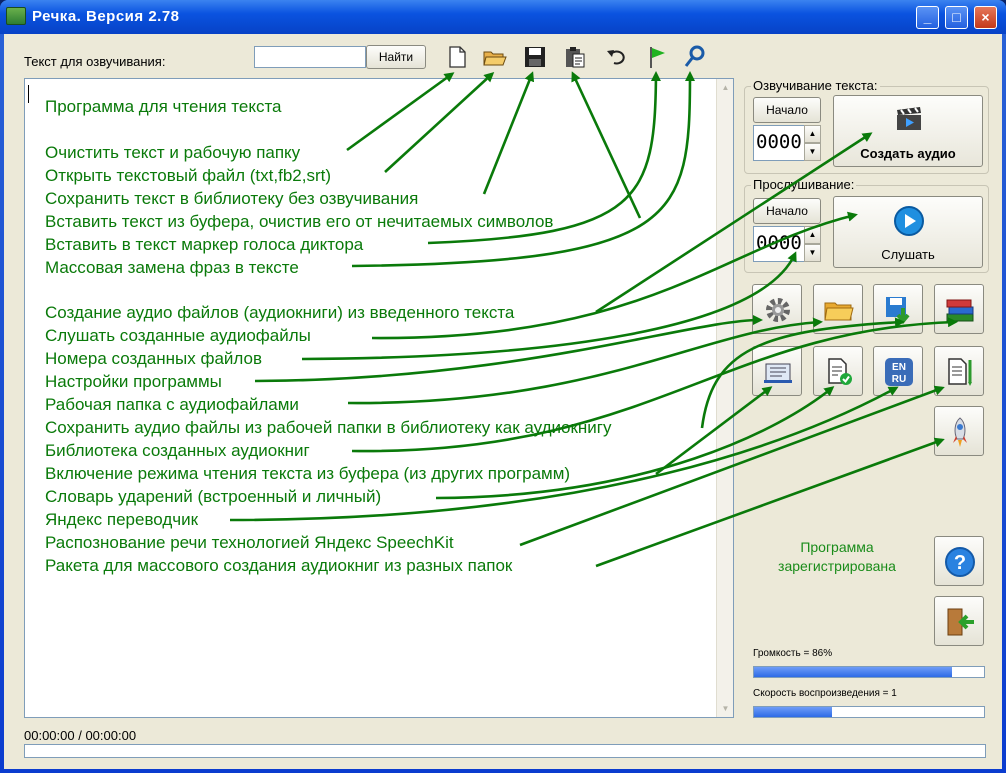  I want to click on exit-door-icon, so click(960, 622).